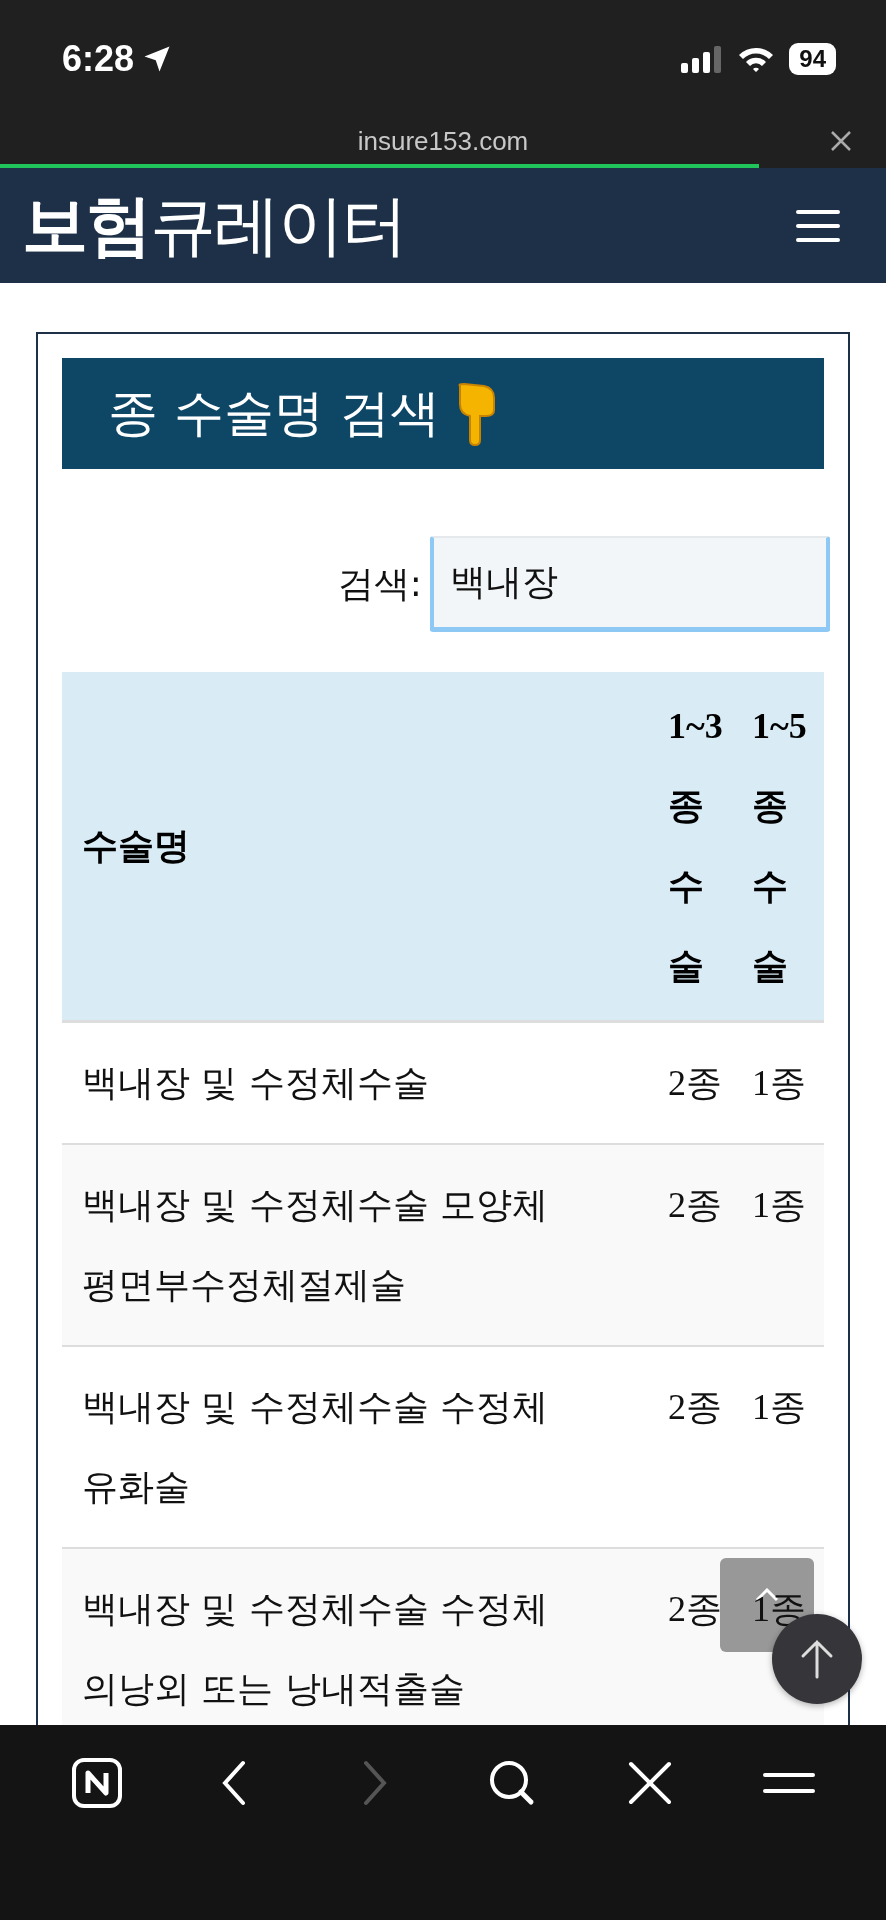 This screenshot has height=1920, width=886. Describe the element at coordinates (359, 1245) in the screenshot. I see `table-cell: 백내장 및 수정체수술 모양체 평면부수정체절제술` at that location.